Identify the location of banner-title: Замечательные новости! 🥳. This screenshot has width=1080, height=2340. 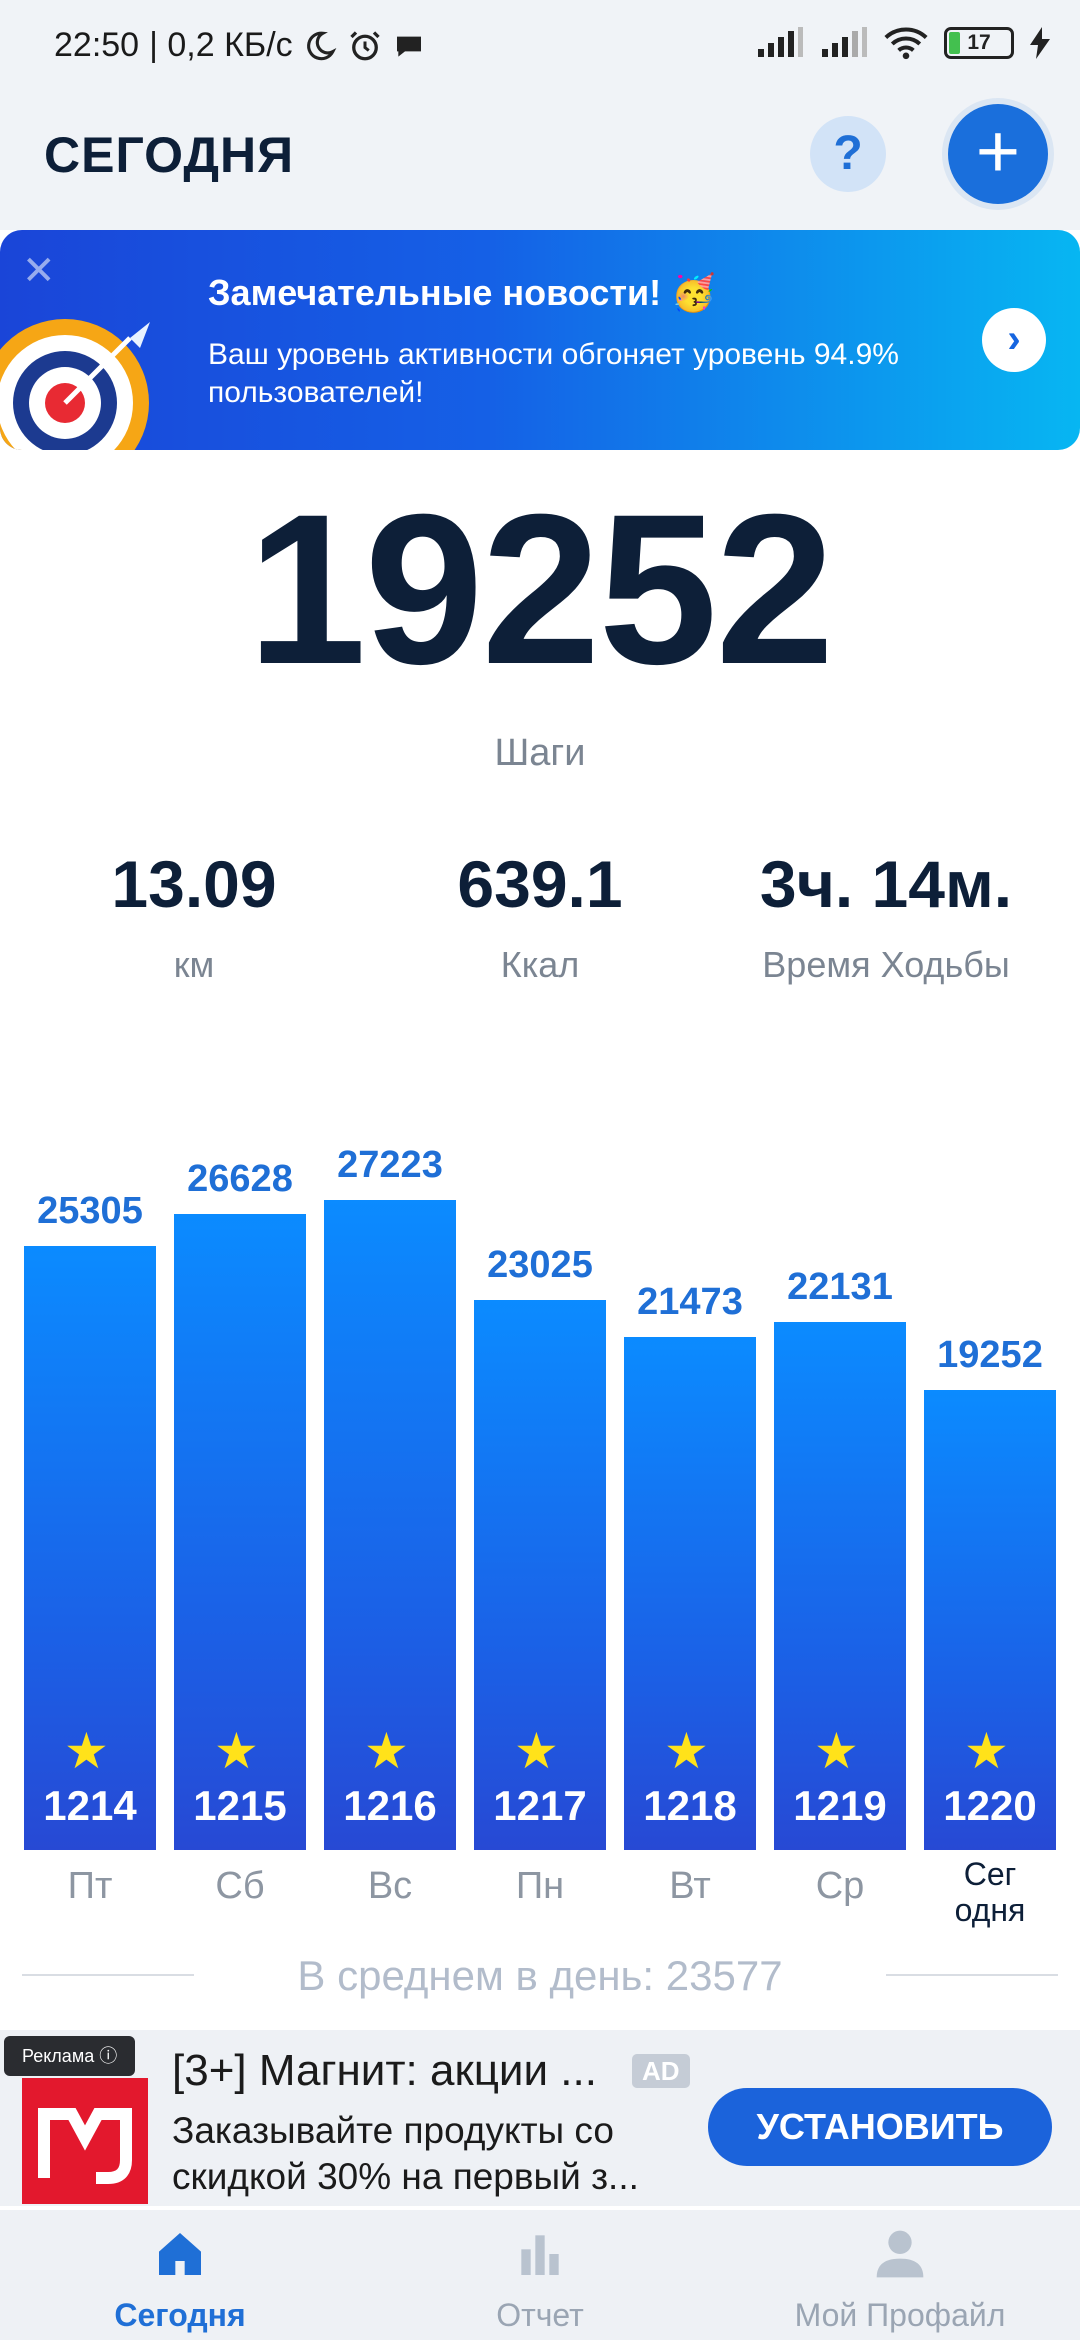
(462, 292).